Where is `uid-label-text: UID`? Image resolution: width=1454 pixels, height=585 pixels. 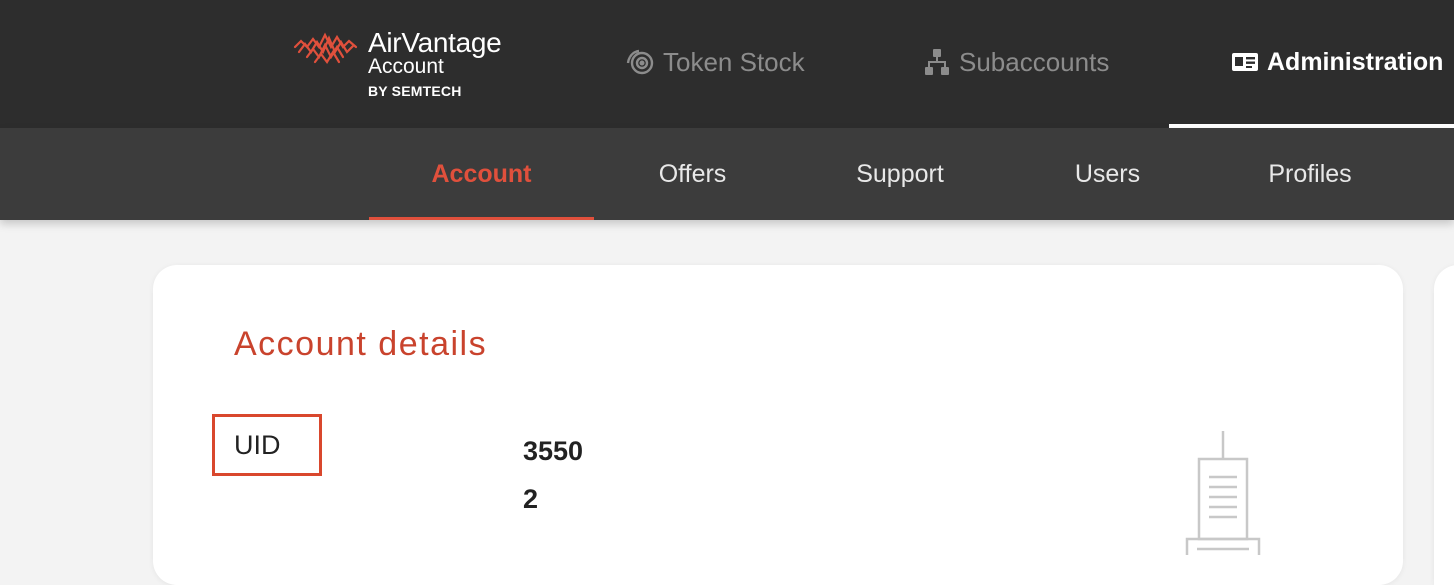 uid-label-text: UID is located at coordinates (257, 444).